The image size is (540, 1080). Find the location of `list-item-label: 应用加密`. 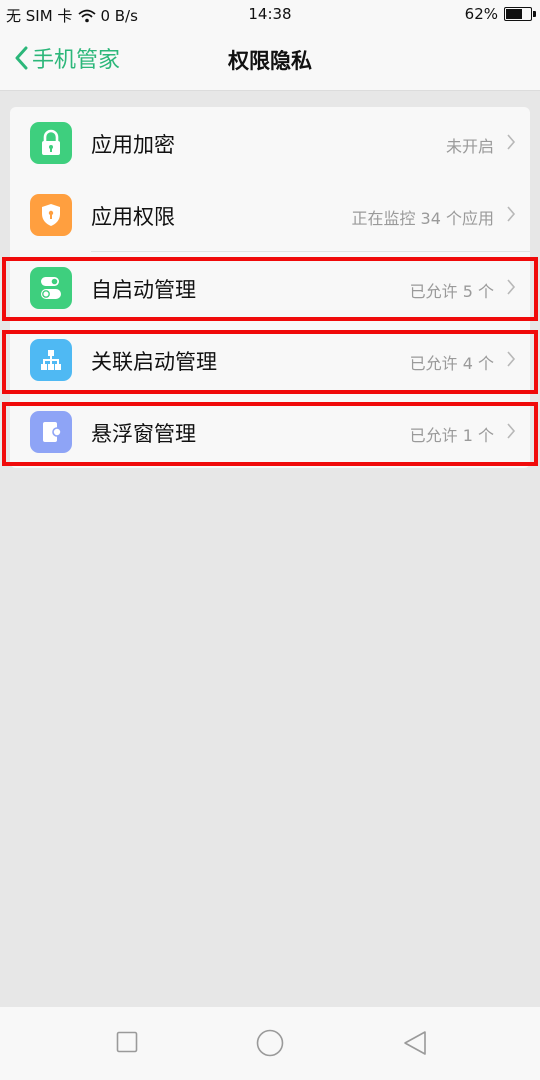

list-item-label: 应用加密 is located at coordinates (133, 145).